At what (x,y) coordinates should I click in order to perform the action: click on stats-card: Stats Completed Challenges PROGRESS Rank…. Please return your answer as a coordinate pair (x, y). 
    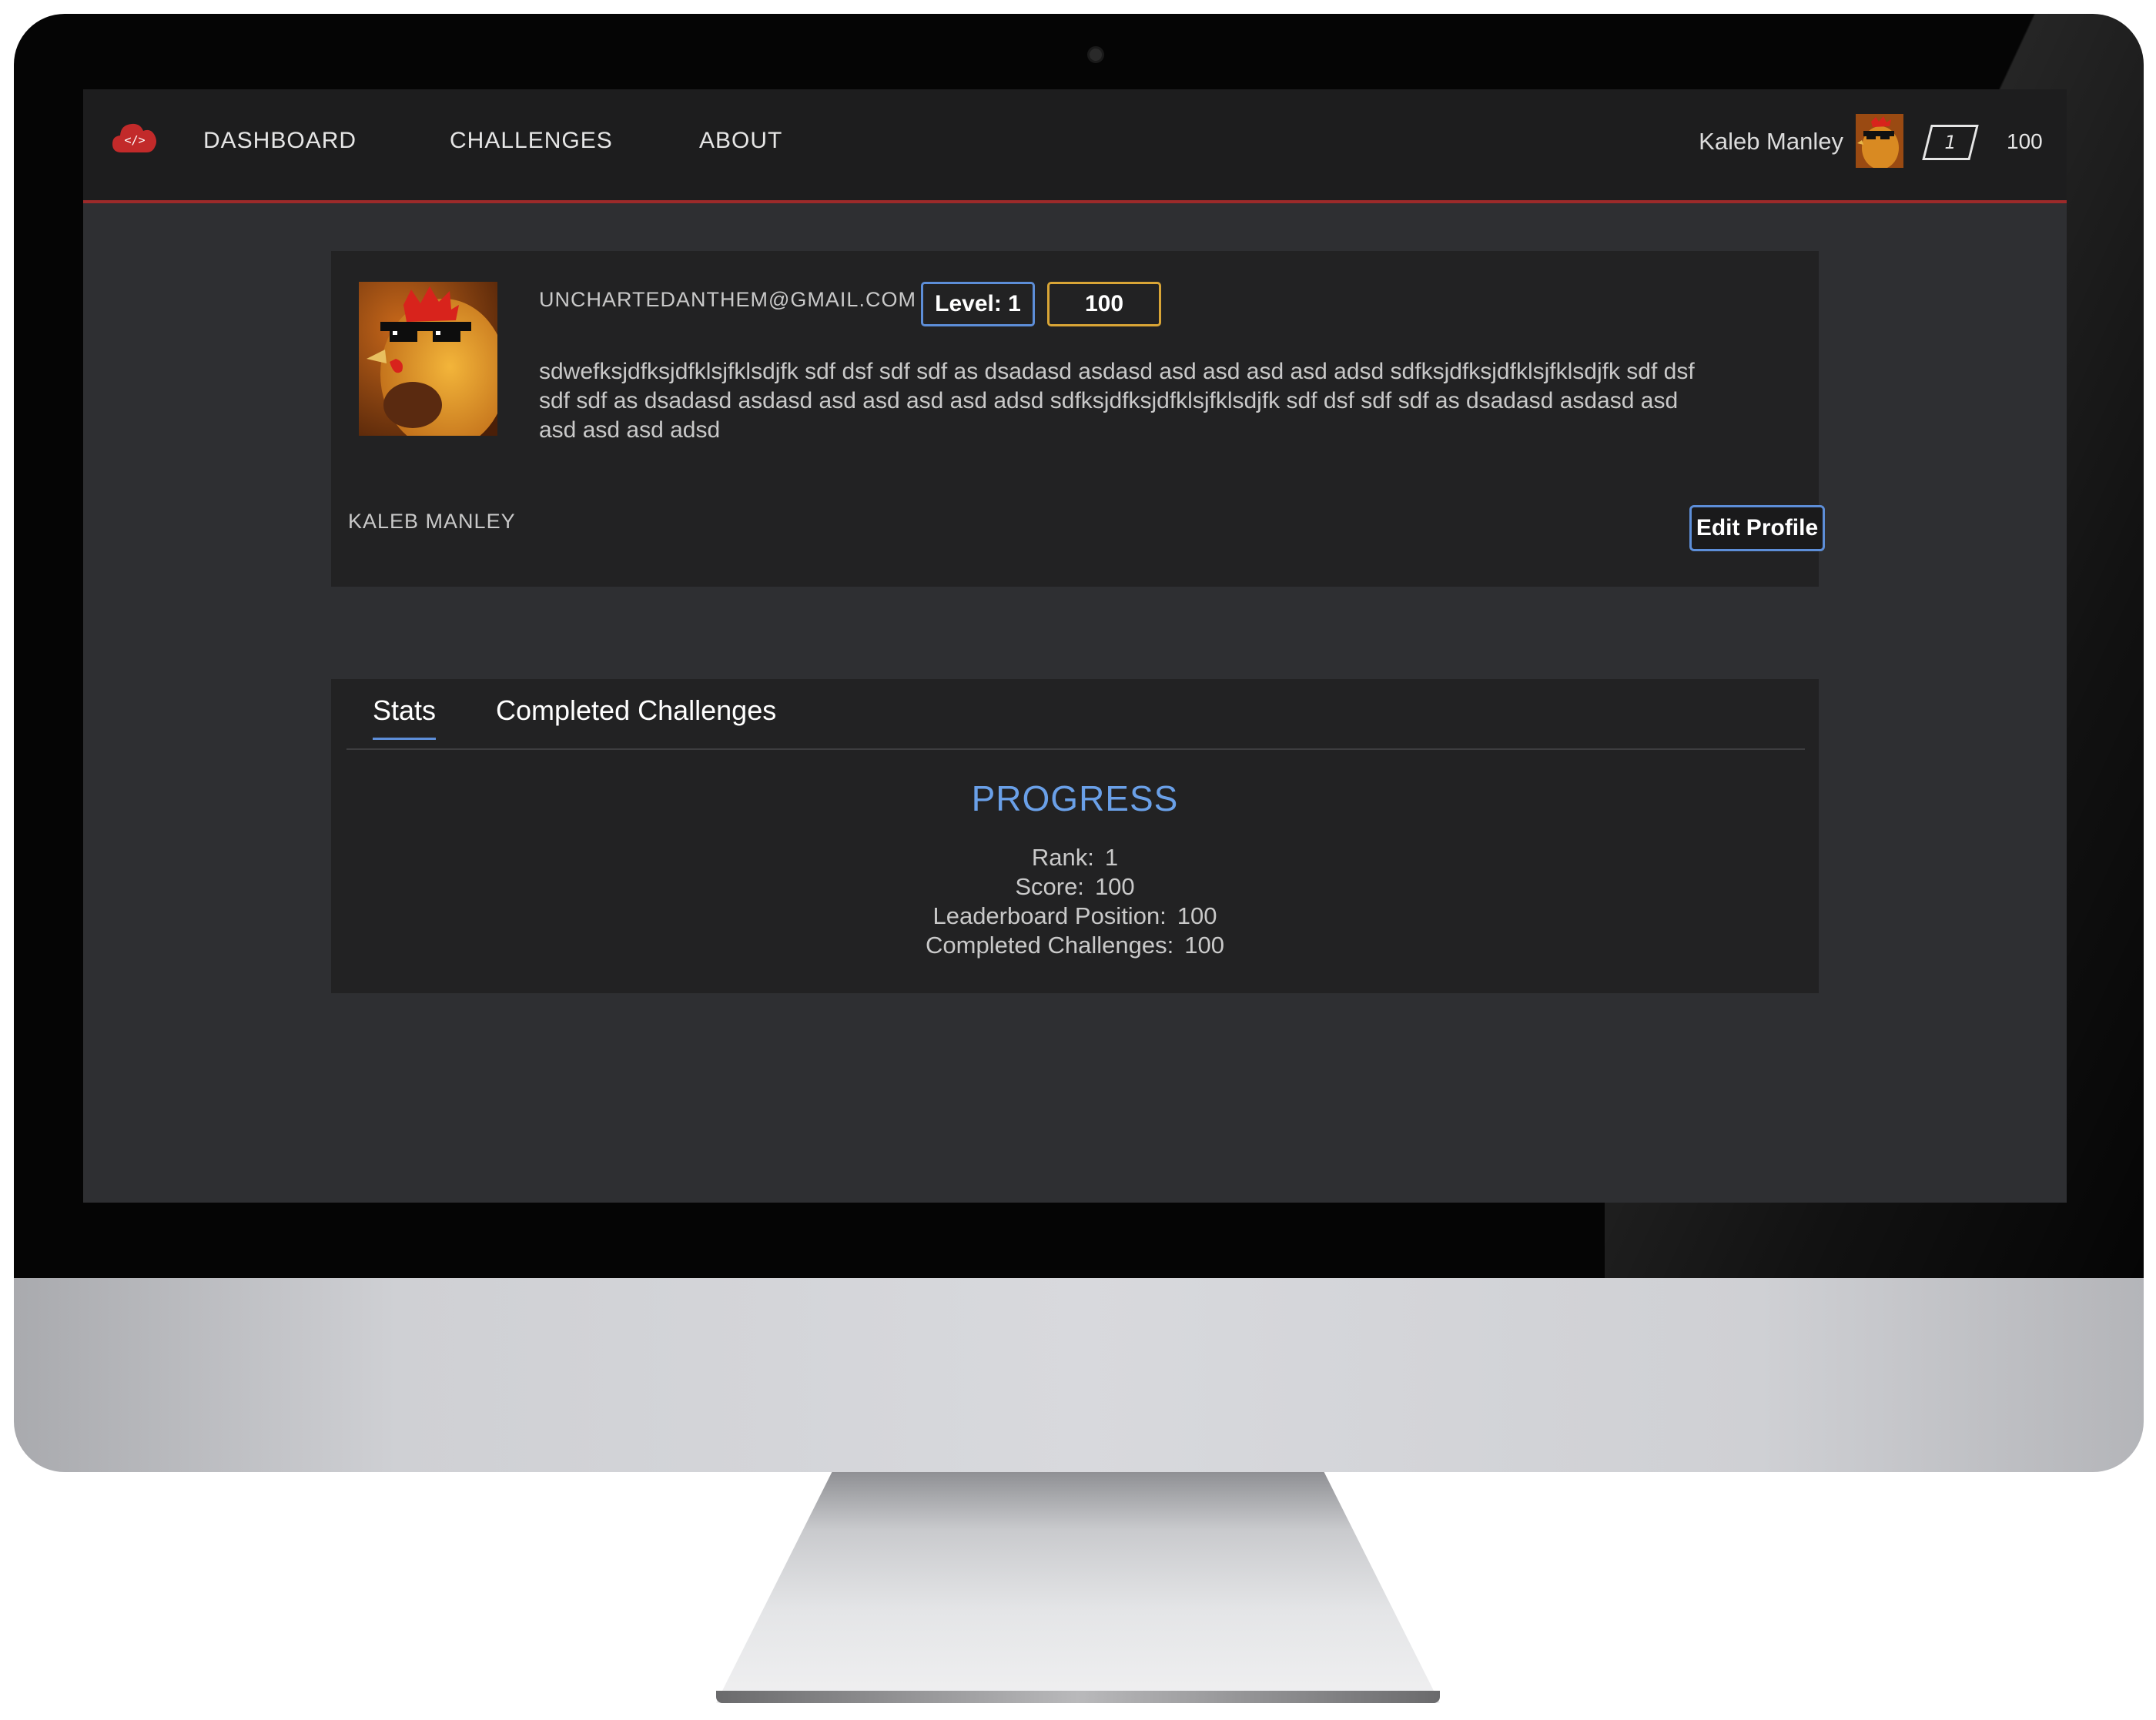
    Looking at the image, I should click on (1075, 836).